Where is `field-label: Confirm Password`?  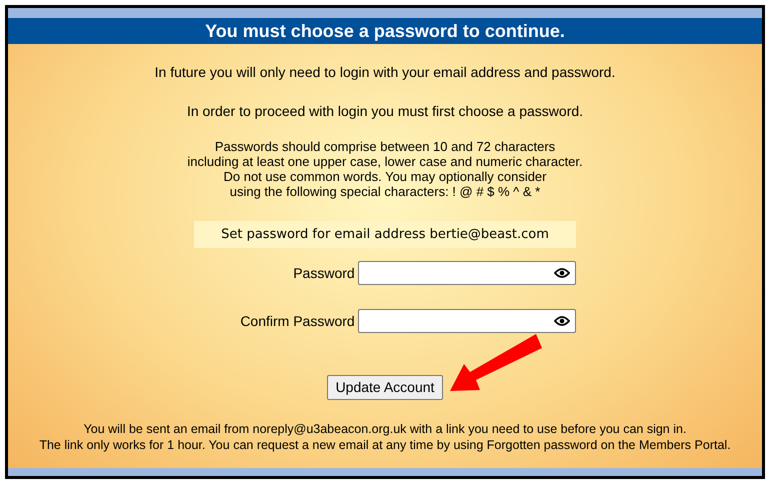
field-label: Confirm Password is located at coordinates (297, 321).